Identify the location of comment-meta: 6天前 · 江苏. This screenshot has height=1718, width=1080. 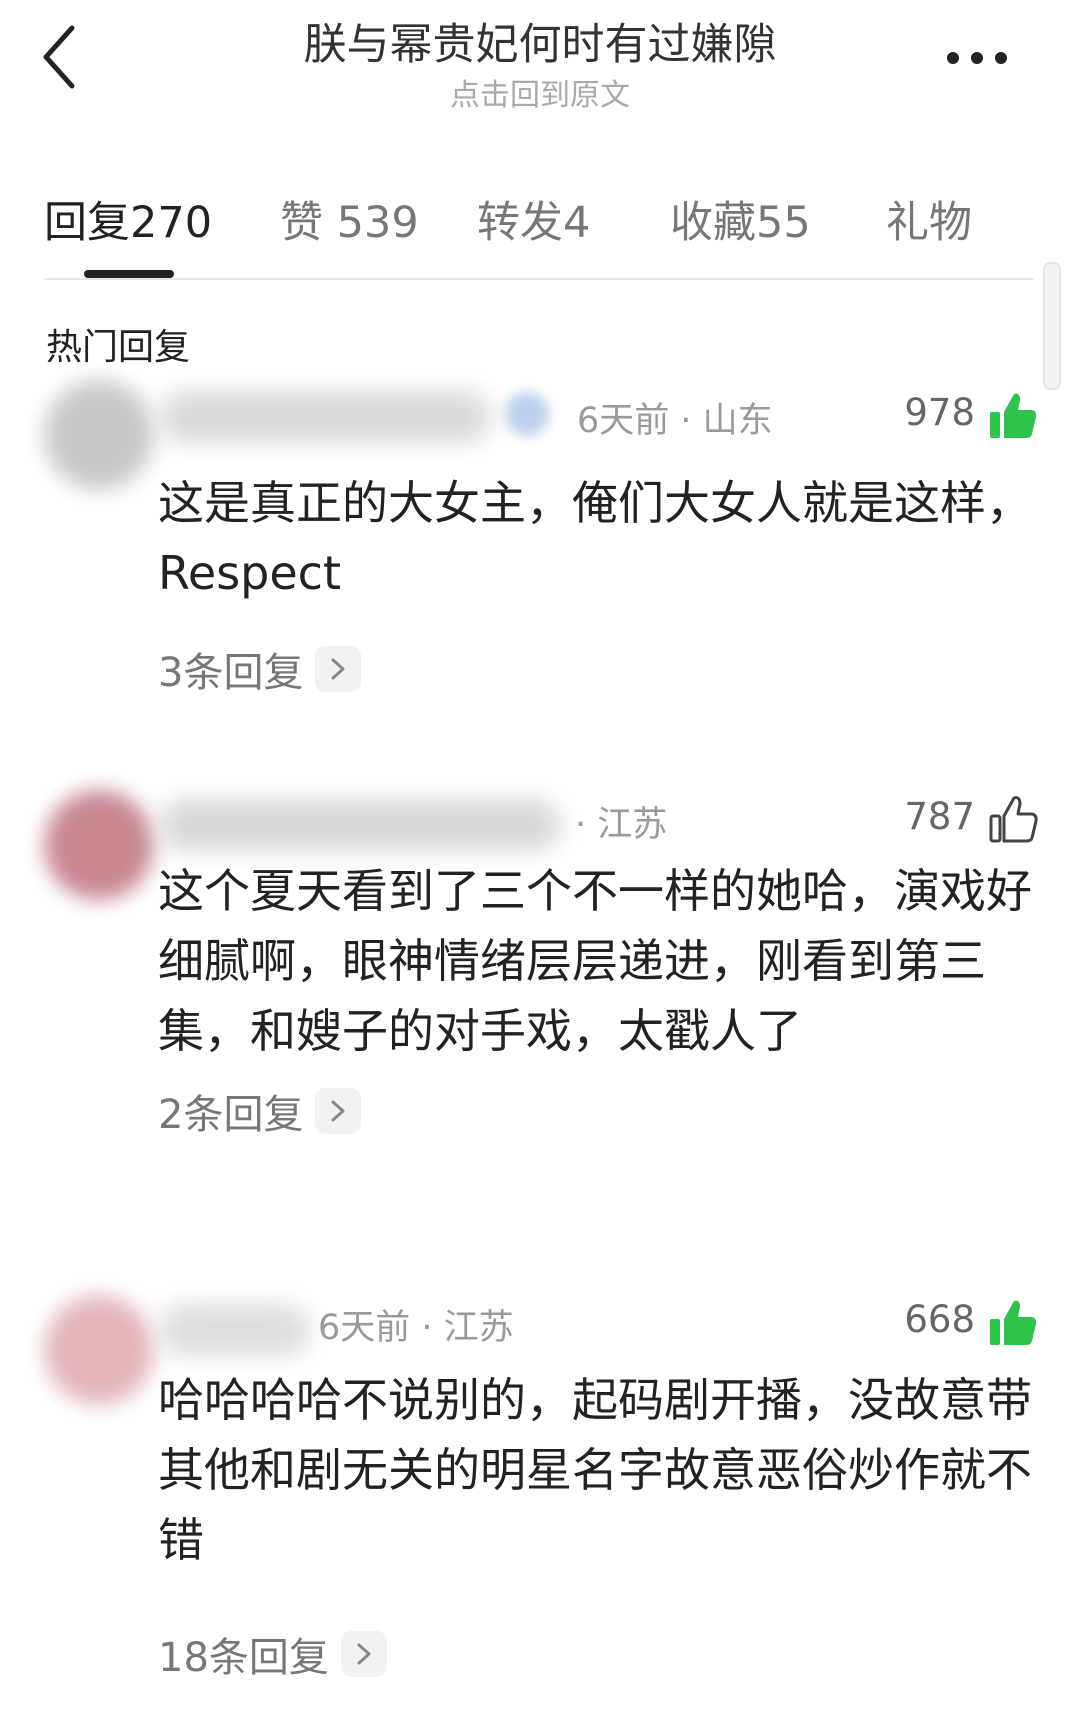
(416, 1328).